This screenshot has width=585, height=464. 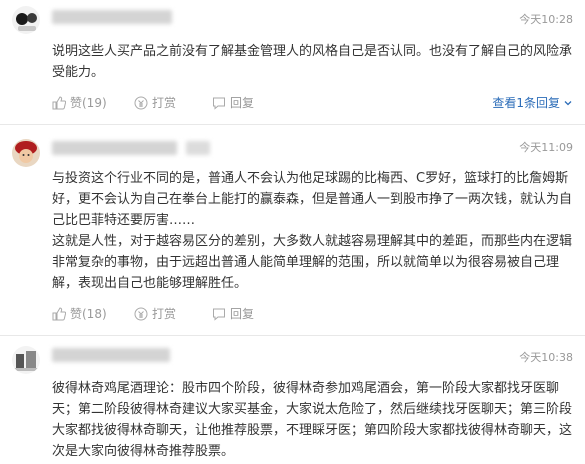 What do you see at coordinates (88, 314) in the screenshot?
I see `like-count: 赞(18)` at bounding box center [88, 314].